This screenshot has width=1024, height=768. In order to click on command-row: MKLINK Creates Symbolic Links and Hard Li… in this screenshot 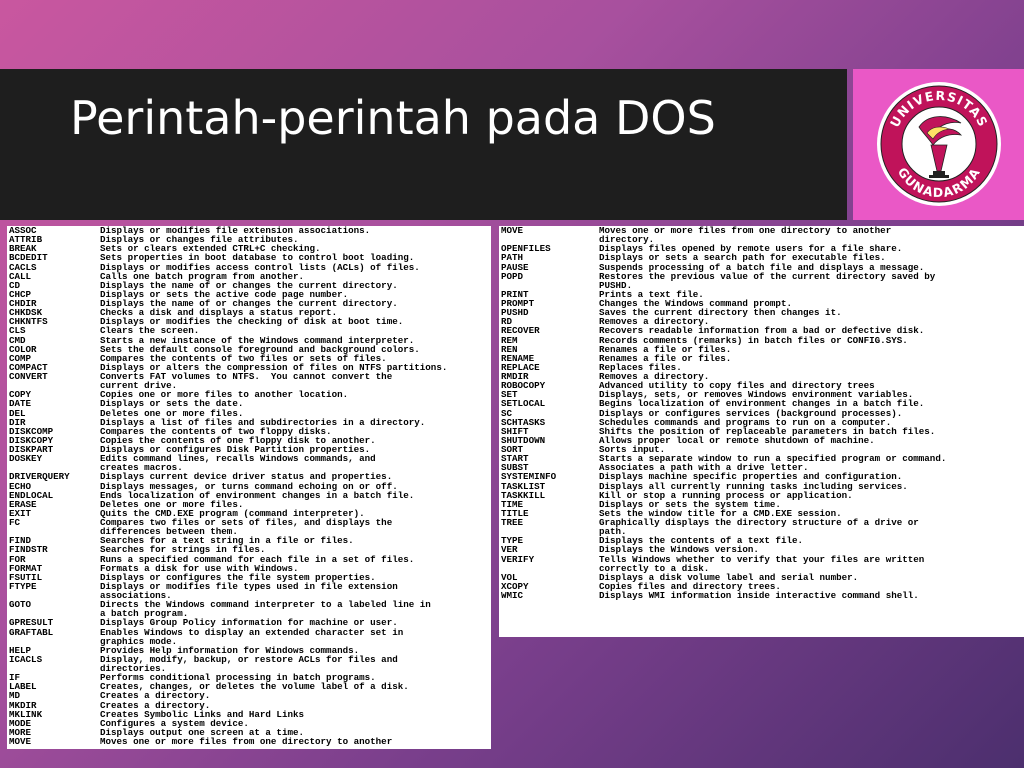, I will do `click(249, 713)`.